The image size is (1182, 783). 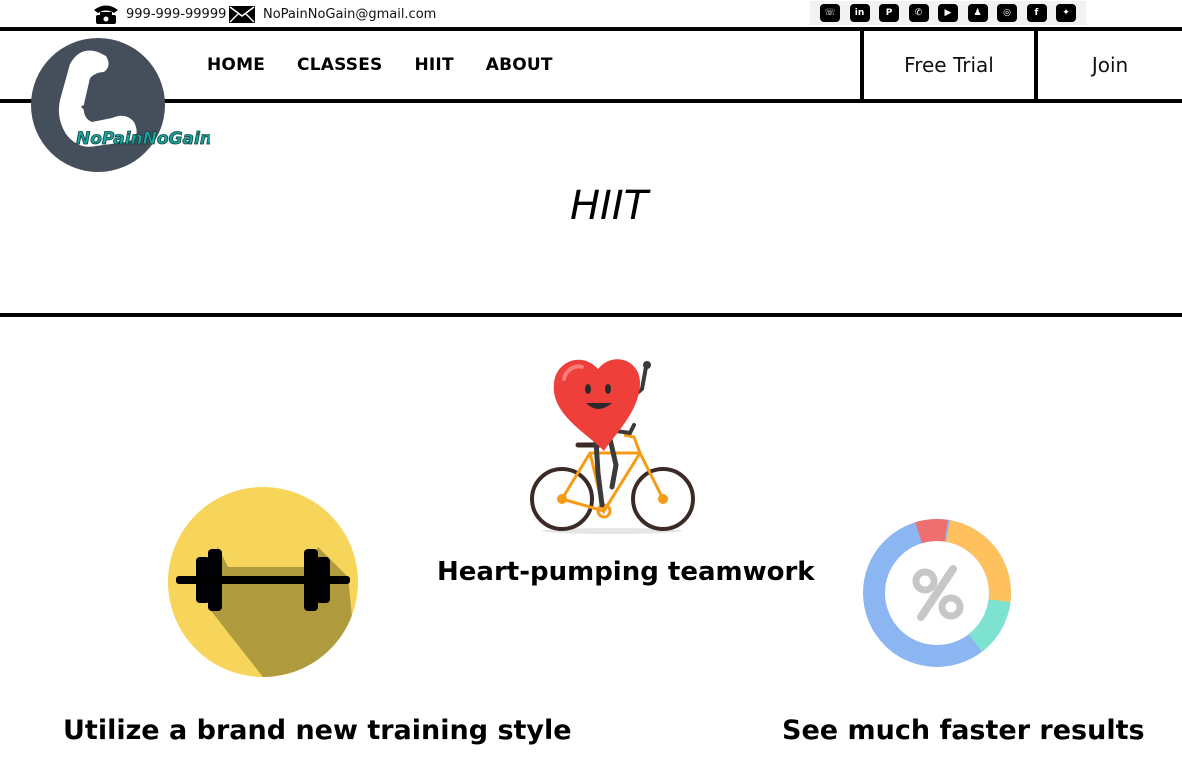 What do you see at coordinates (236, 65) in the screenshot?
I see `nav-home: HOME` at bounding box center [236, 65].